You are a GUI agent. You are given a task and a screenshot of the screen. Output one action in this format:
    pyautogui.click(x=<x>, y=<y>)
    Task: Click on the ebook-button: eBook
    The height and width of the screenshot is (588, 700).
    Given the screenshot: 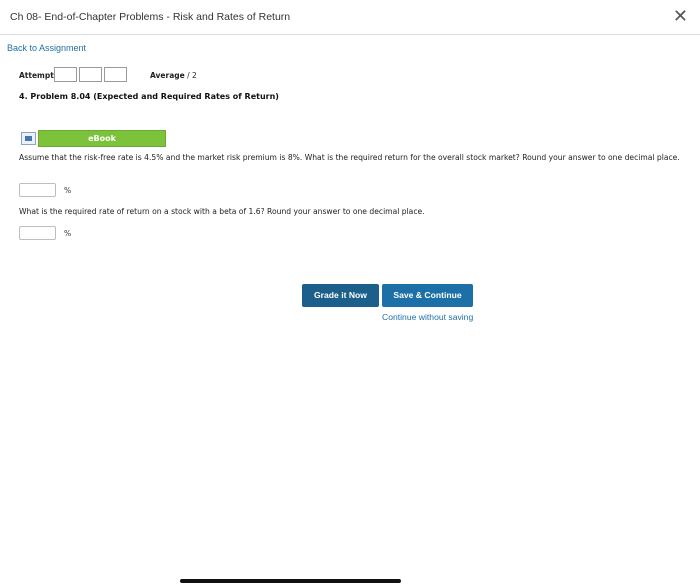 What is the action you would take?
    pyautogui.click(x=102, y=138)
    